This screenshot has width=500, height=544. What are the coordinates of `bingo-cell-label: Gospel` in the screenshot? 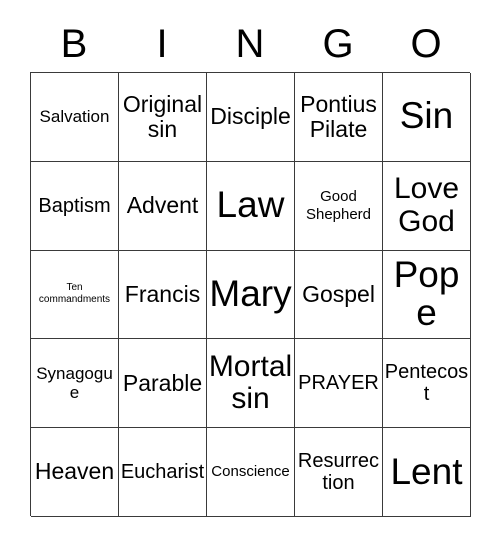 It's located at (338, 293).